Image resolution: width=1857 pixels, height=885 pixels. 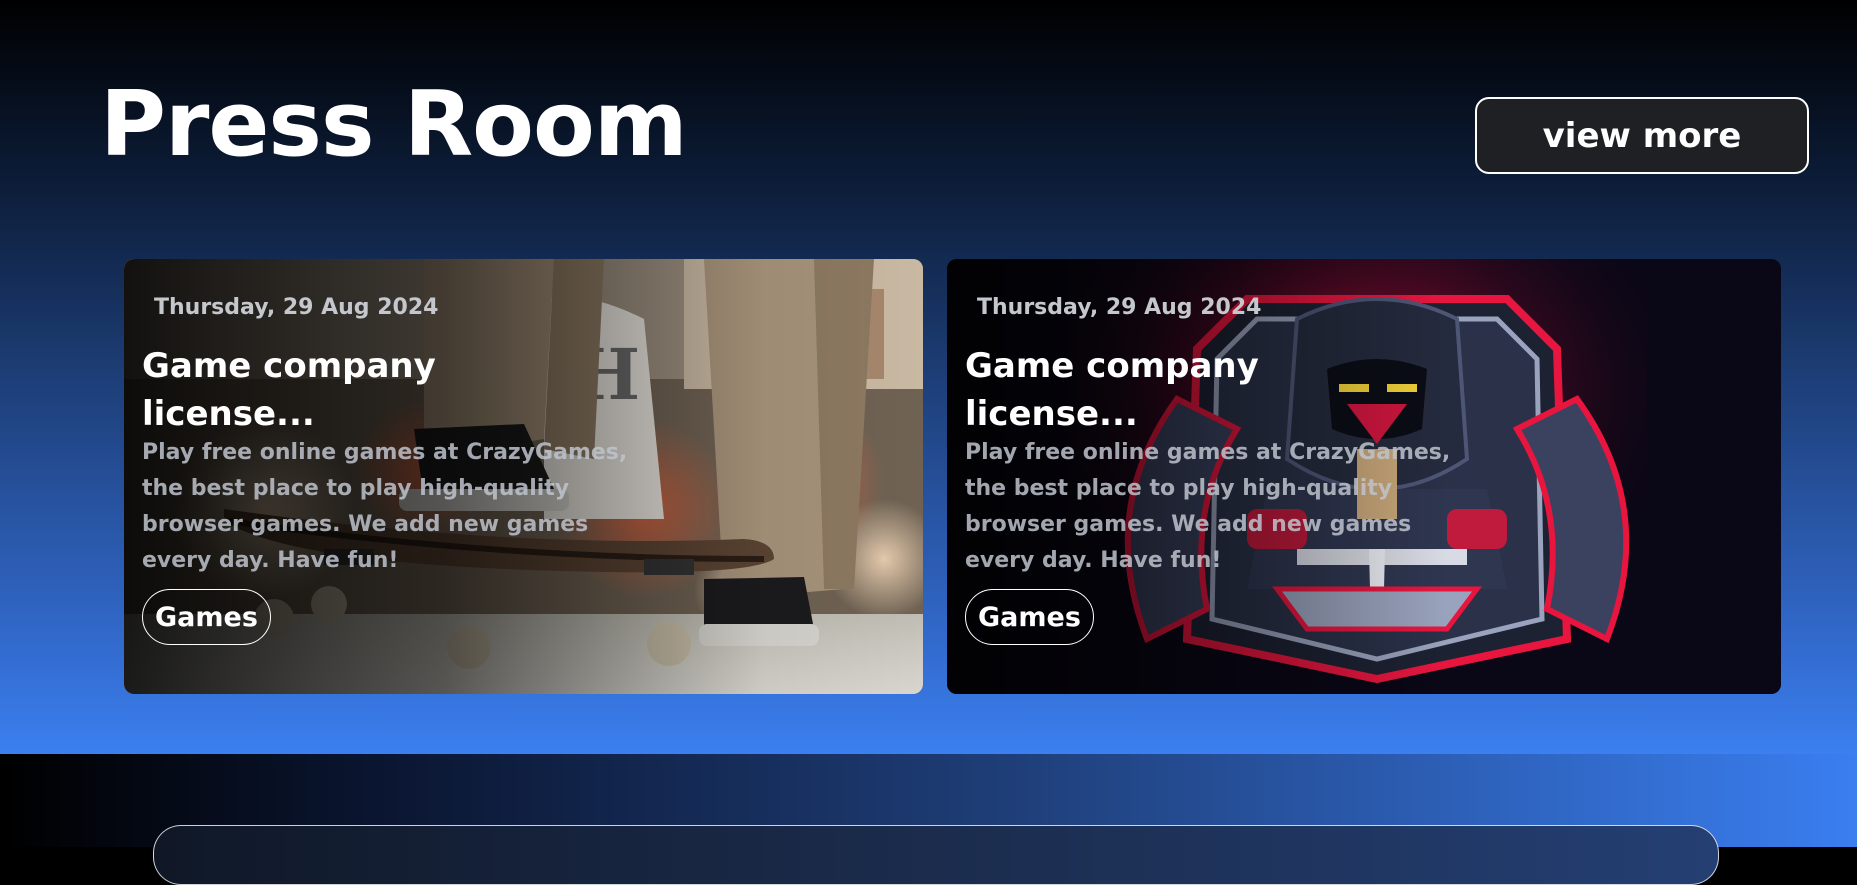 I want to click on next-section-panel, so click(x=936, y=855).